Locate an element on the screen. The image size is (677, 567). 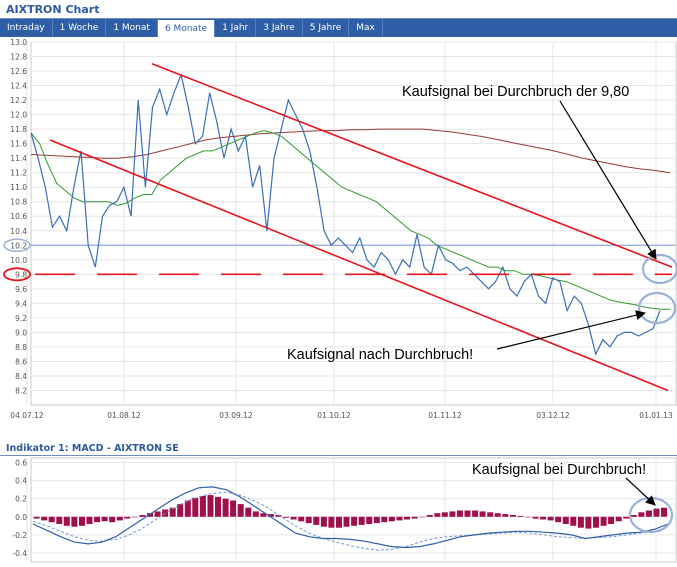
y-tick-label: 8.8 is located at coordinates (21, 347).